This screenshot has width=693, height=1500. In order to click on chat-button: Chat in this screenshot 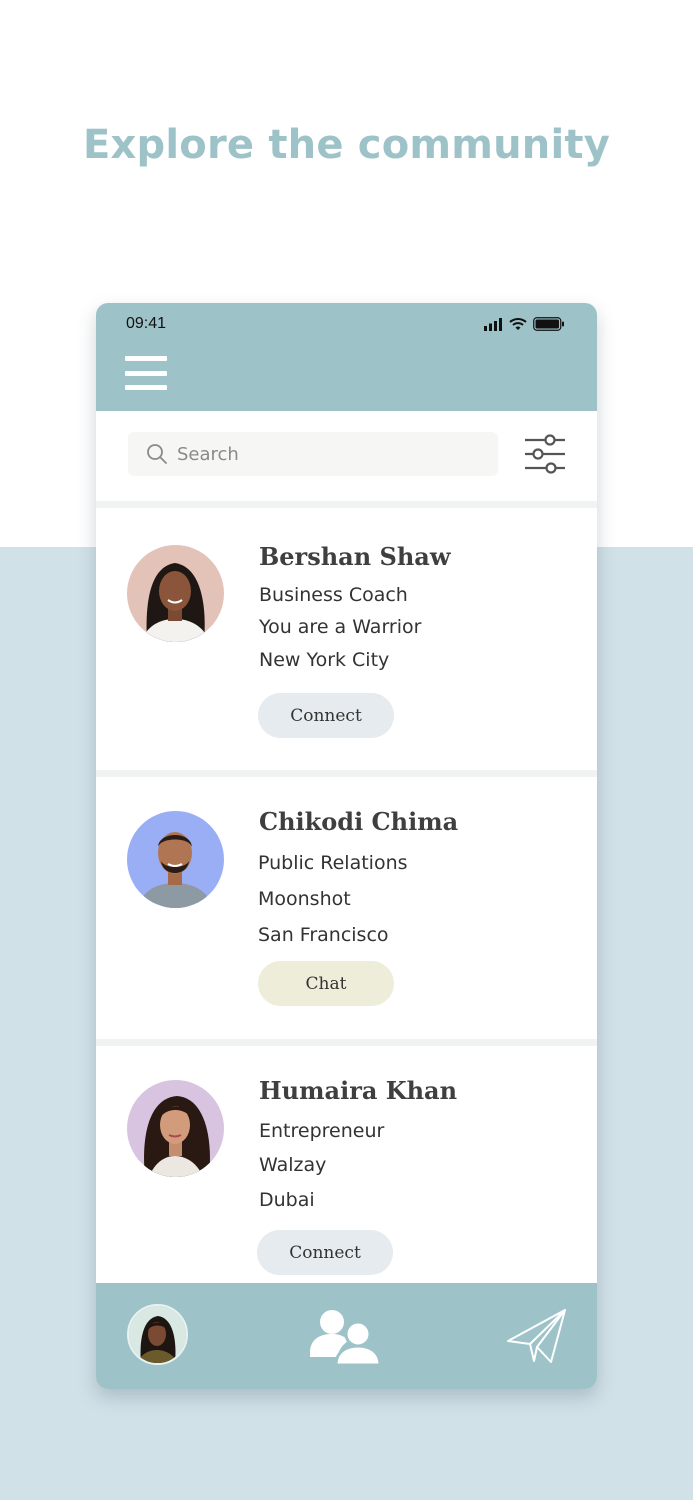, I will do `click(326, 983)`.